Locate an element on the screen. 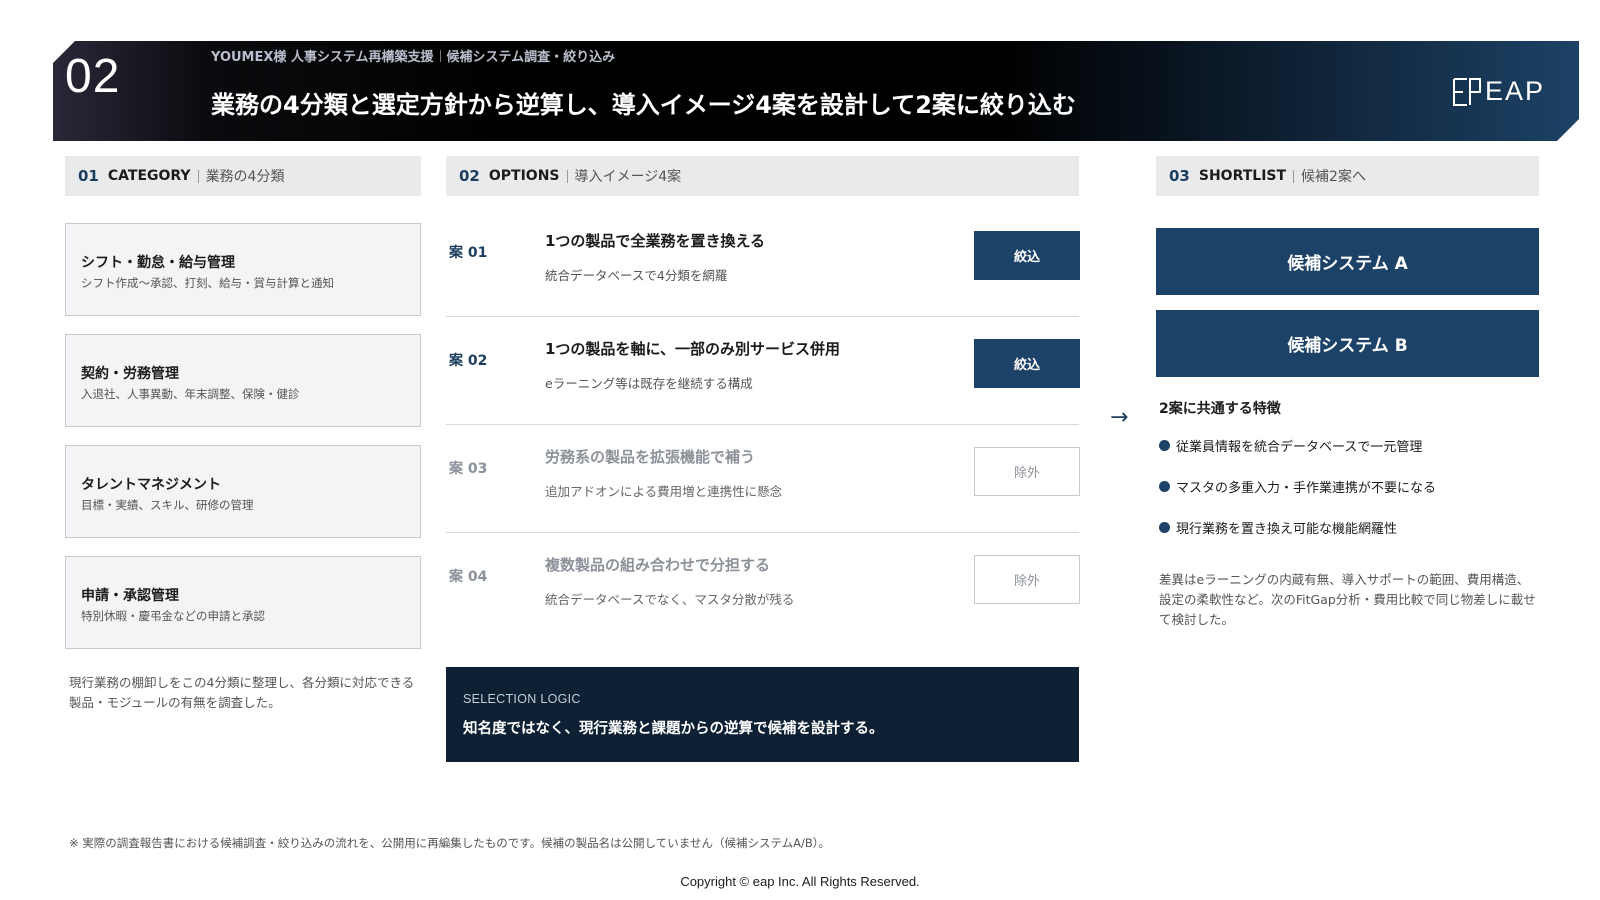  category-desc: 目標・実績、スキル、研修の管理 is located at coordinates (167, 505).